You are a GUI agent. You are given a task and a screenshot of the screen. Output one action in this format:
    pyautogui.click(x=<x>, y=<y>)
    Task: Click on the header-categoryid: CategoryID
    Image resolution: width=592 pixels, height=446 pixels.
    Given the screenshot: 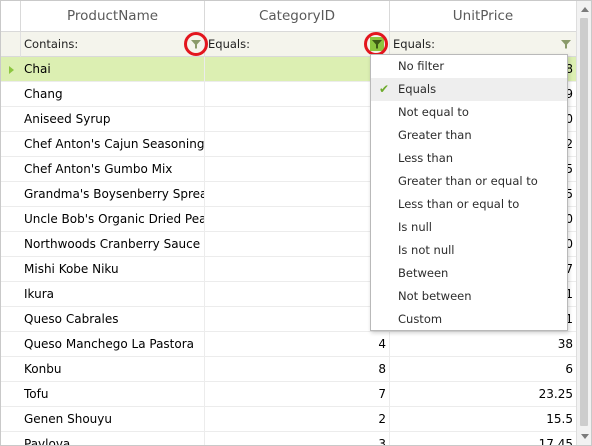 What is the action you would take?
    pyautogui.click(x=297, y=16)
    